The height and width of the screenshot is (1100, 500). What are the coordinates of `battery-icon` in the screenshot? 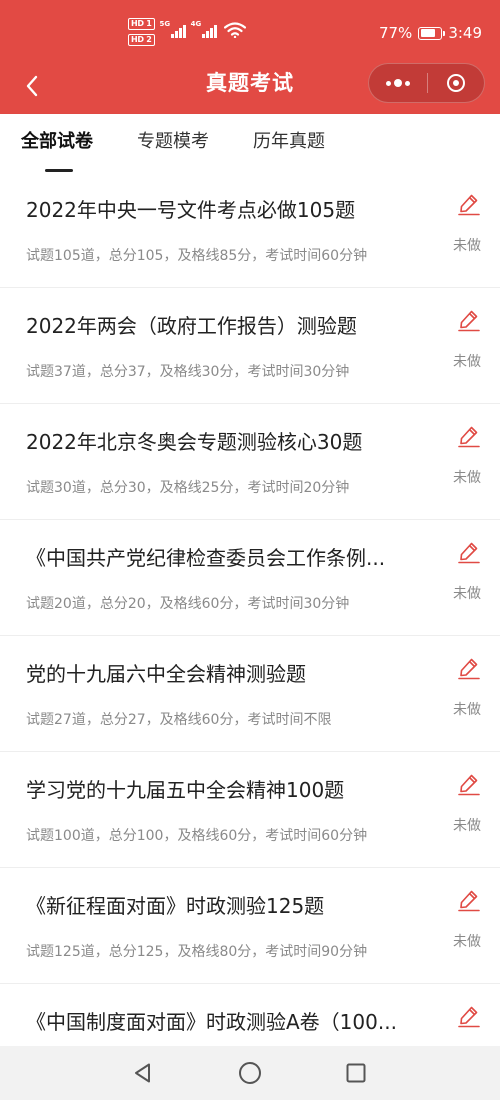 It's located at (432, 33).